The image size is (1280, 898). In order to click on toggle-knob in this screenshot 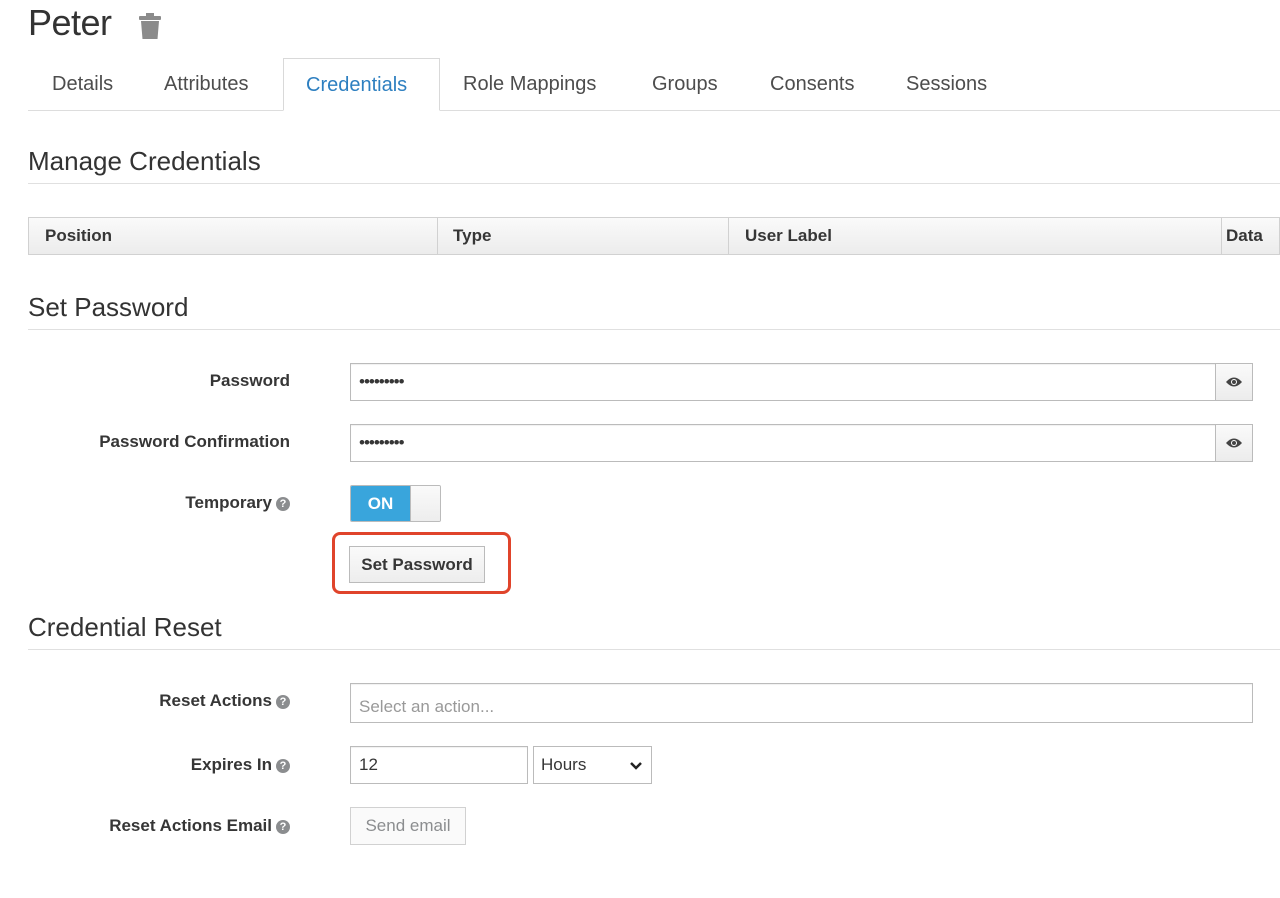, I will do `click(425, 503)`.